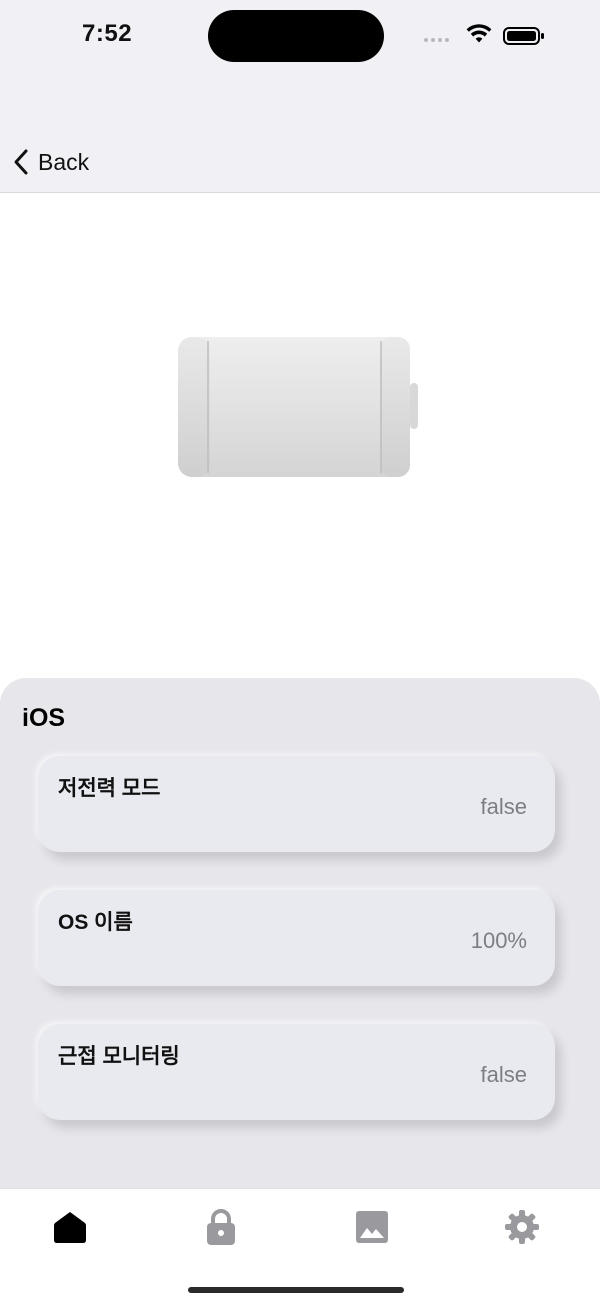 The height and width of the screenshot is (1303, 600). I want to click on home-indicator, so click(296, 1290).